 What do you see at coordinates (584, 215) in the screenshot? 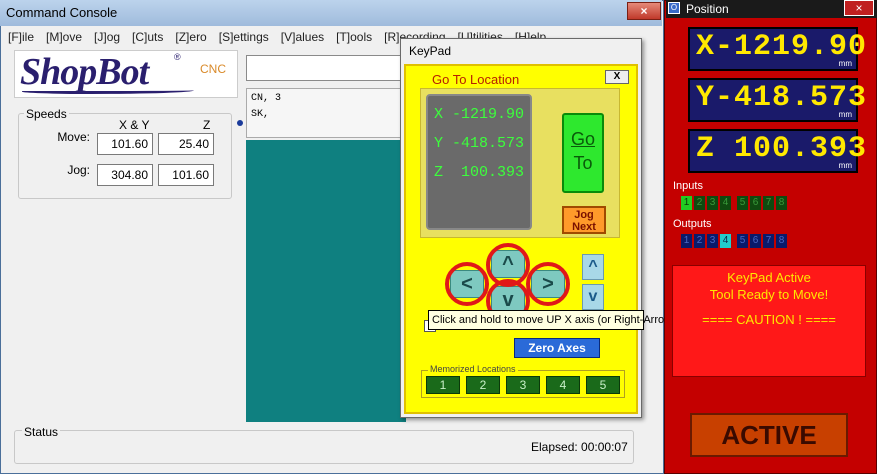
I see `jog-next-line1: Jog` at bounding box center [584, 215].